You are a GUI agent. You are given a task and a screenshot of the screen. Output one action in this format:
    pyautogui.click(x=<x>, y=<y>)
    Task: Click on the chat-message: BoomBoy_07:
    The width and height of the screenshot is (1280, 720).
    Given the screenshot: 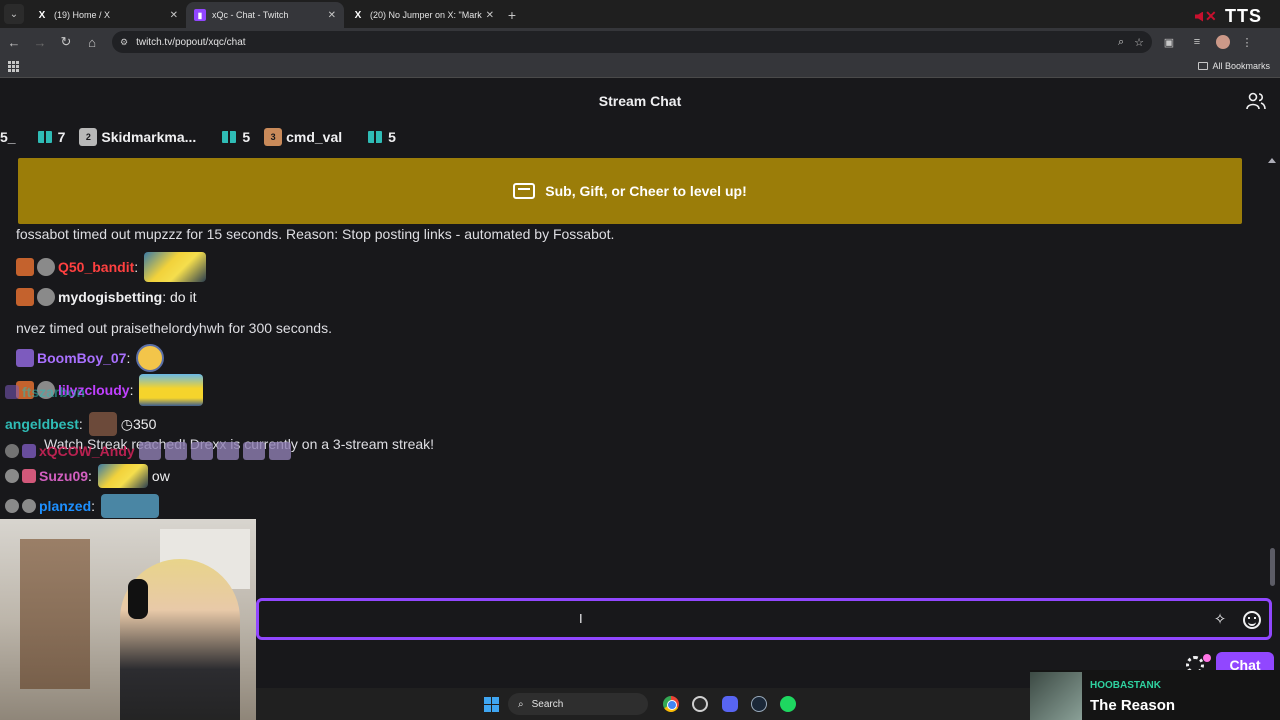 What is the action you would take?
    pyautogui.click(x=90, y=358)
    